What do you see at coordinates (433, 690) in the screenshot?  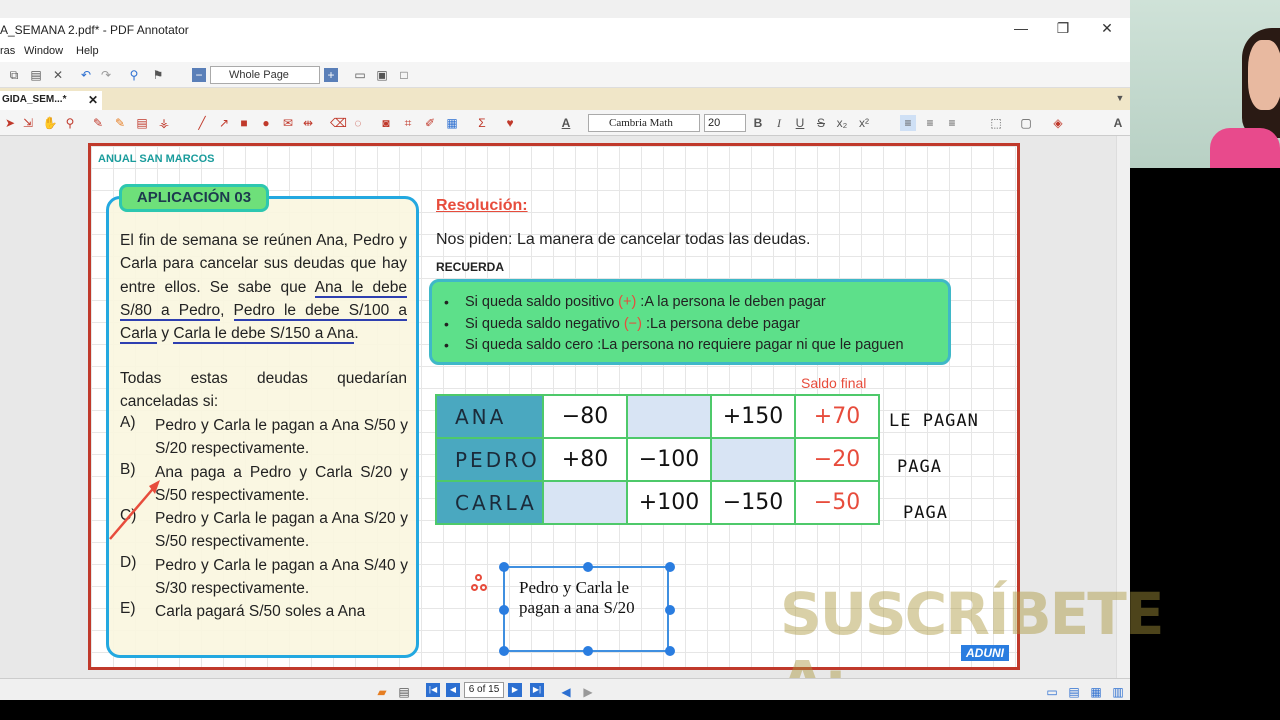 I see `first-page-button: |◀` at bounding box center [433, 690].